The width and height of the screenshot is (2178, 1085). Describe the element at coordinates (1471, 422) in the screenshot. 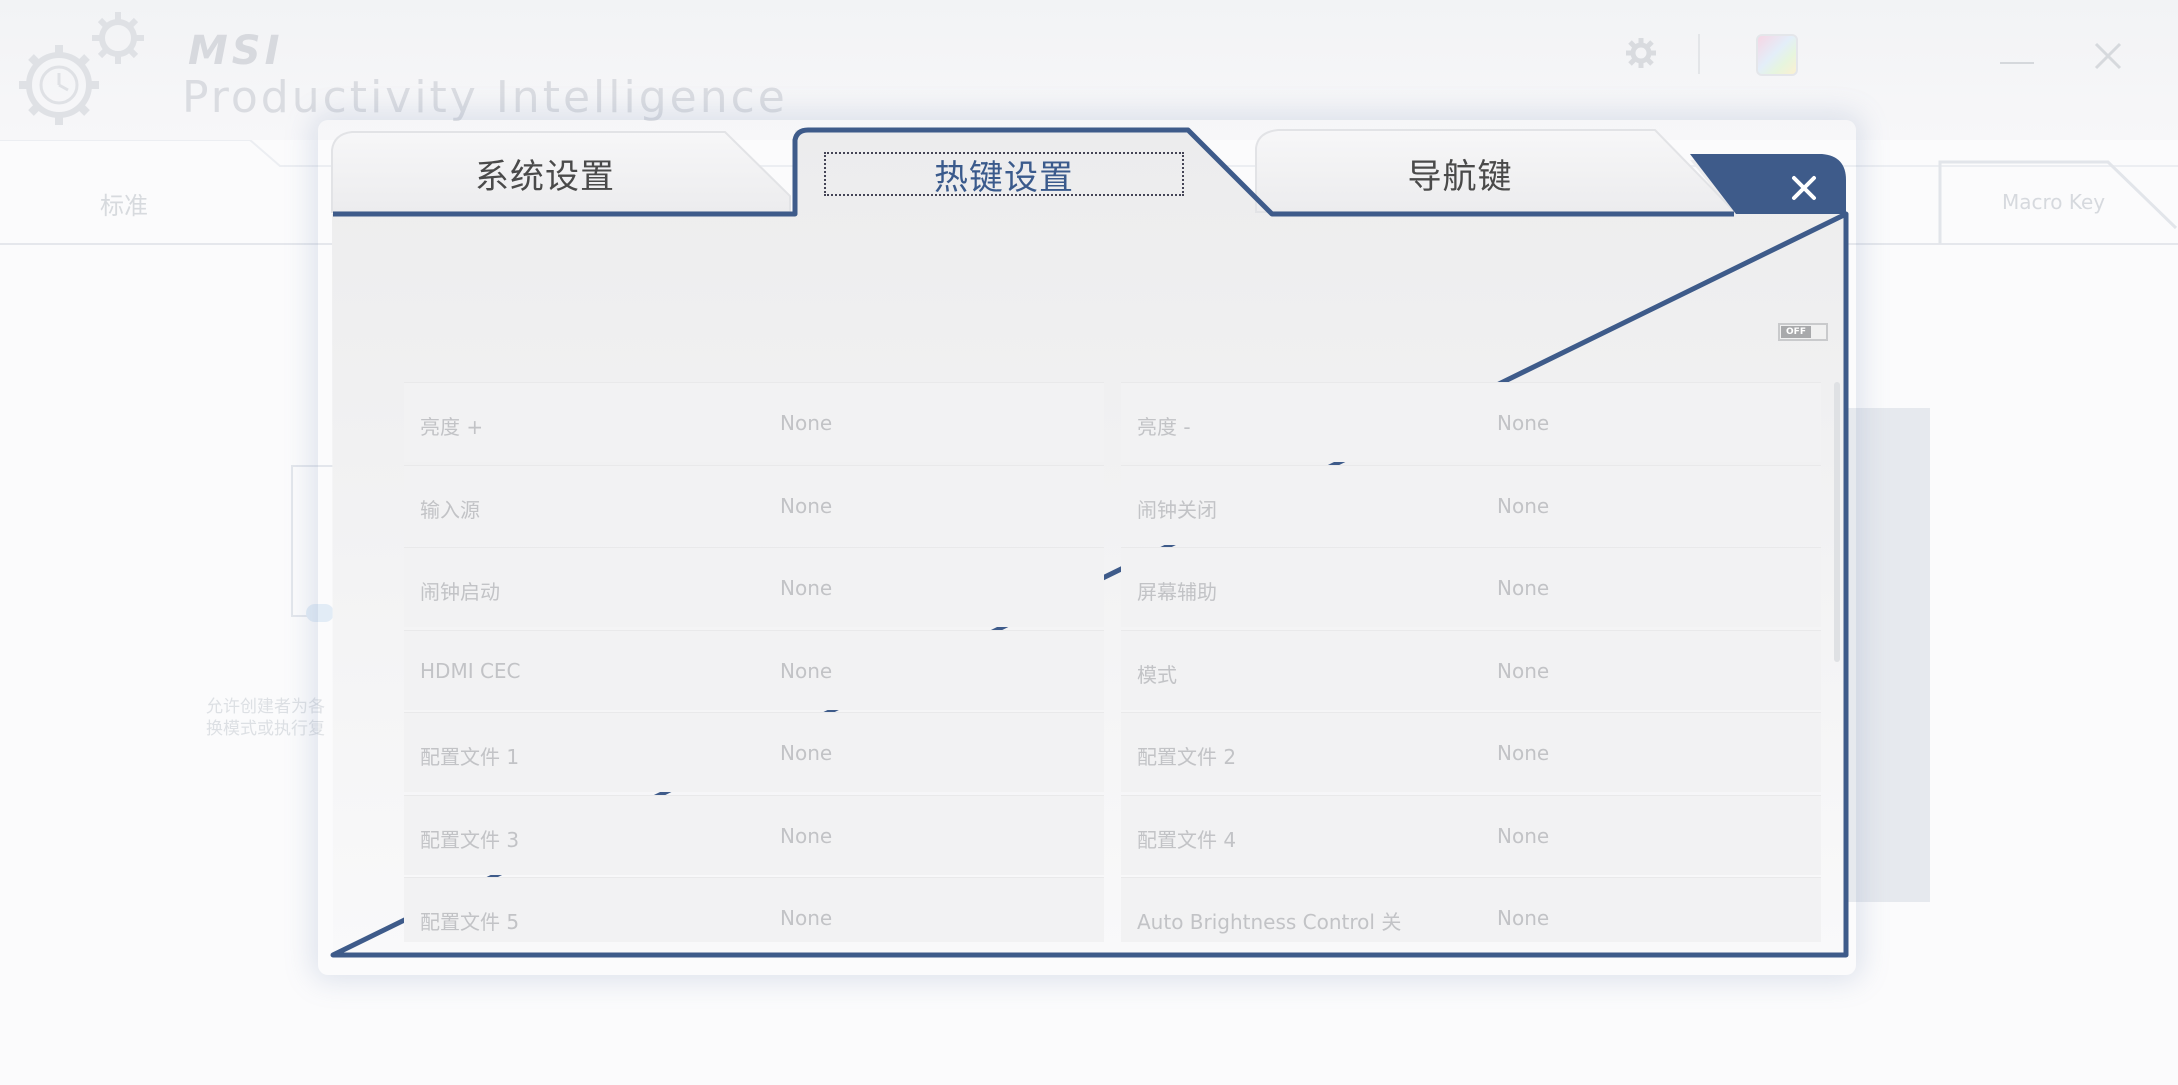

I see `hotkey-cell-right: 亮度 - None` at that location.